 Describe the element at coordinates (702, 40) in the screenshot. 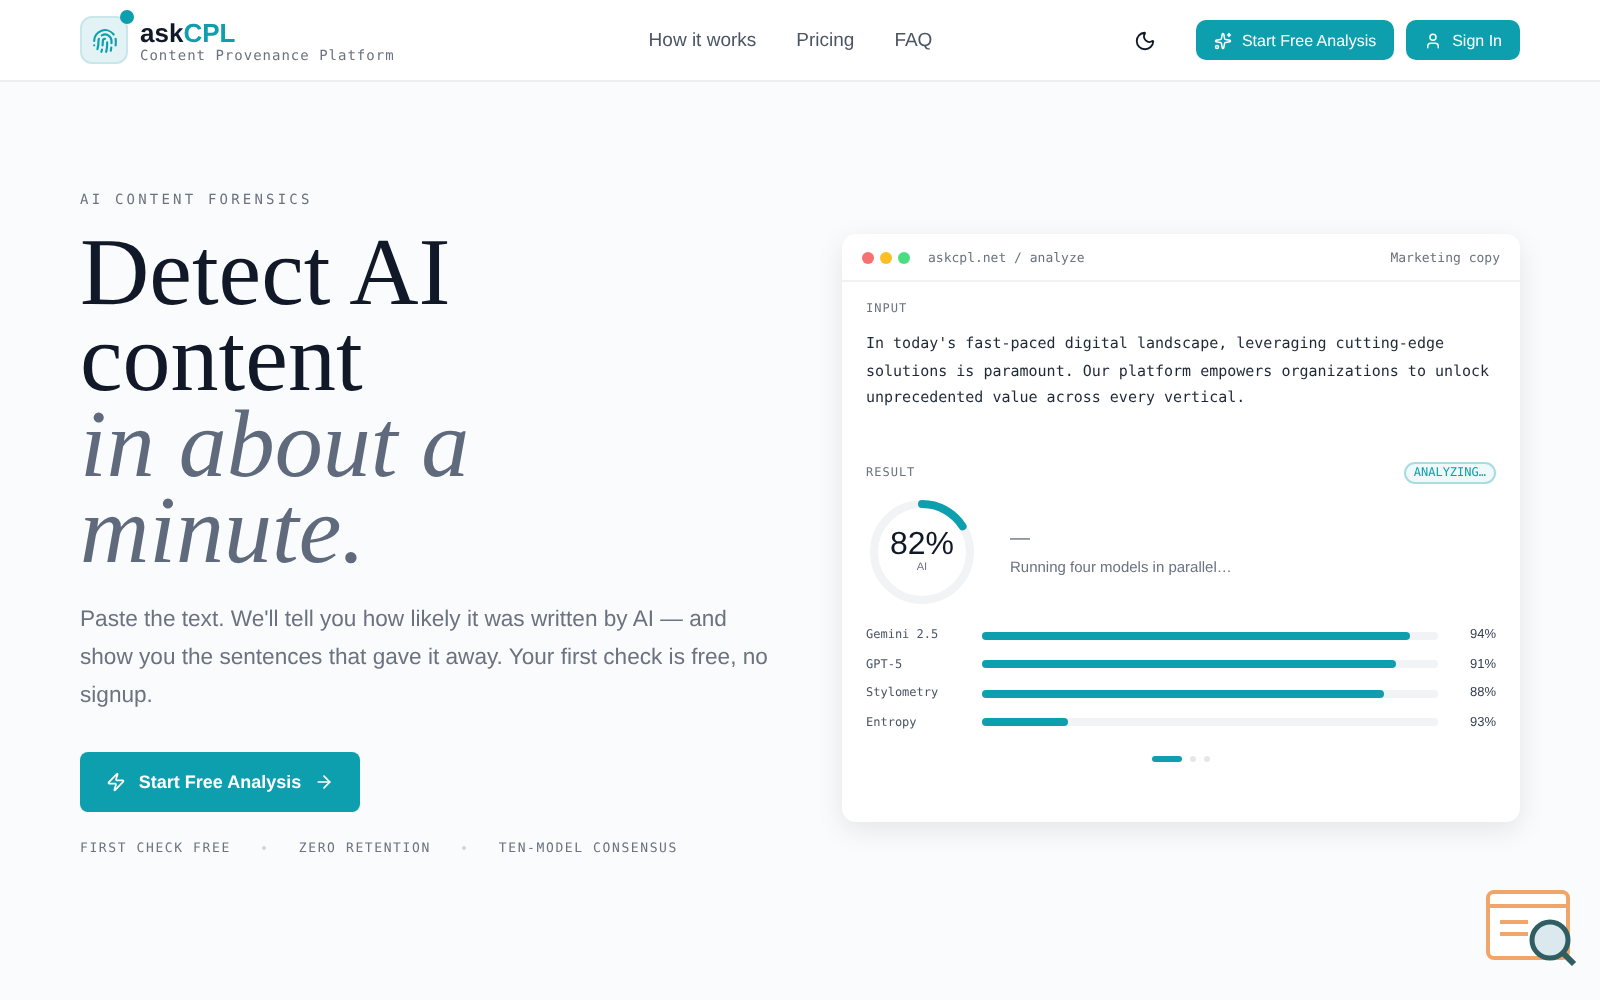

I see `nav-link: How it works` at that location.